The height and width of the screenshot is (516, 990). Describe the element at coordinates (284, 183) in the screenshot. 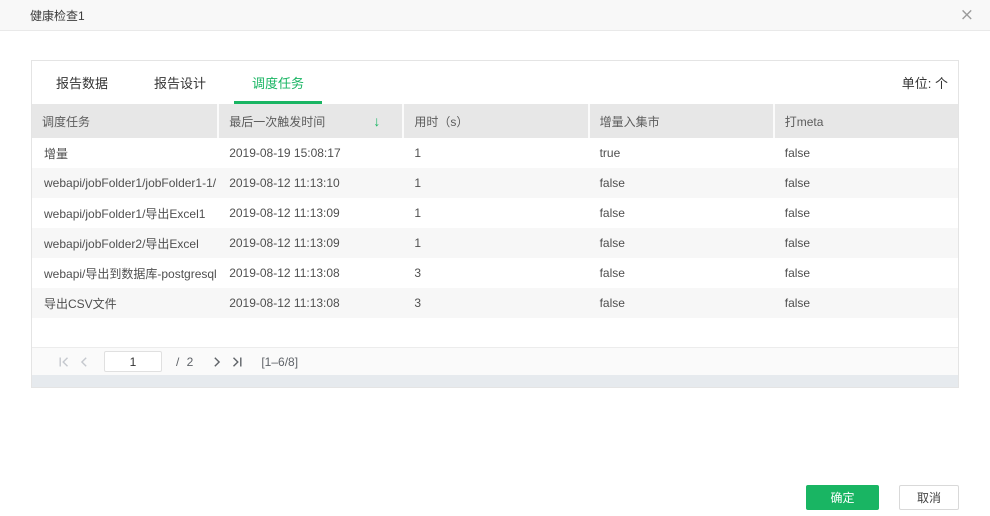

I see `cell-last-trigger-time: 2019-08-12 11:13:10` at that location.